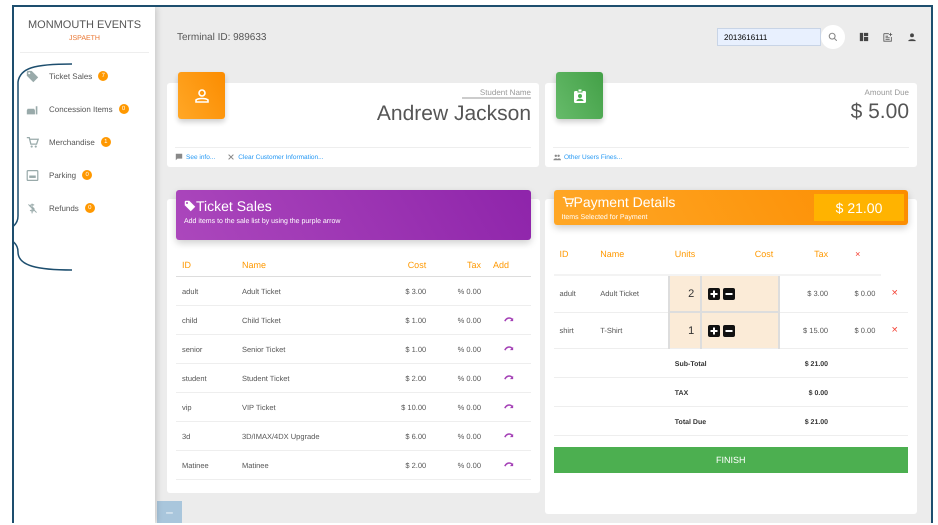 This screenshot has height=525, width=938. I want to click on brand-title: MONMOUTH EVENTS, so click(85, 25).